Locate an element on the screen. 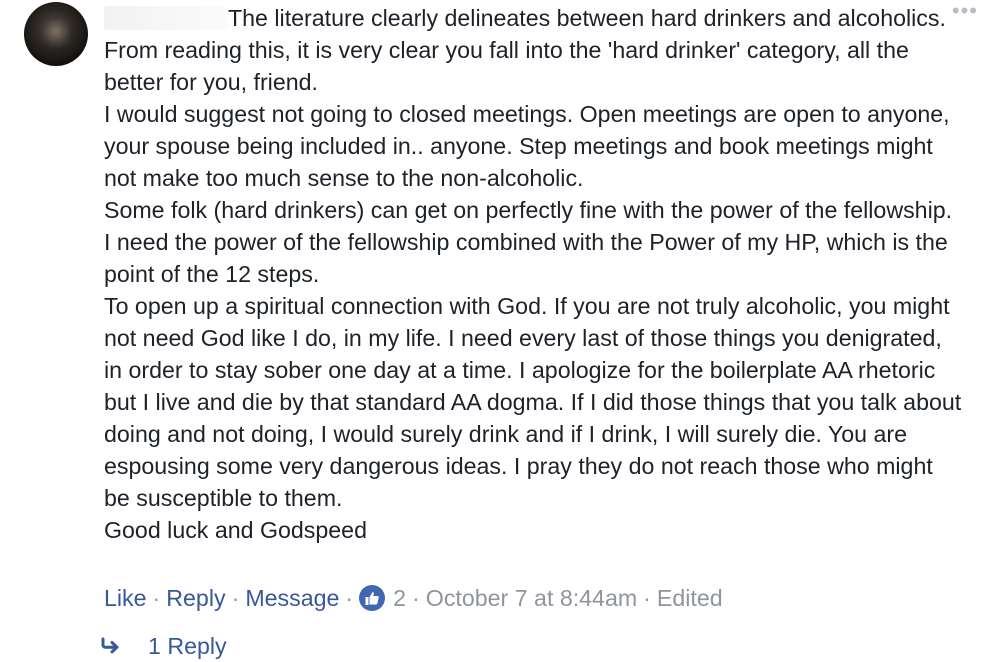 The image size is (994, 662). replies-count-label: 1 Reply is located at coordinates (187, 646).